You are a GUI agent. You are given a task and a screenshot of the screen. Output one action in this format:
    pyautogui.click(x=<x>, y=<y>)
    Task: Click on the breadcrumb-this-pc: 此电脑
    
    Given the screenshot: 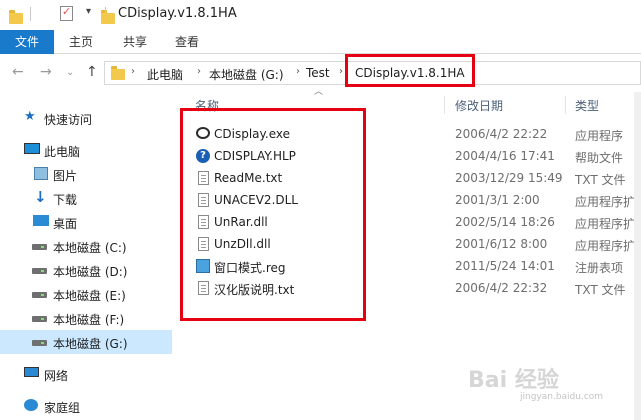 What is the action you would take?
    pyautogui.click(x=165, y=74)
    